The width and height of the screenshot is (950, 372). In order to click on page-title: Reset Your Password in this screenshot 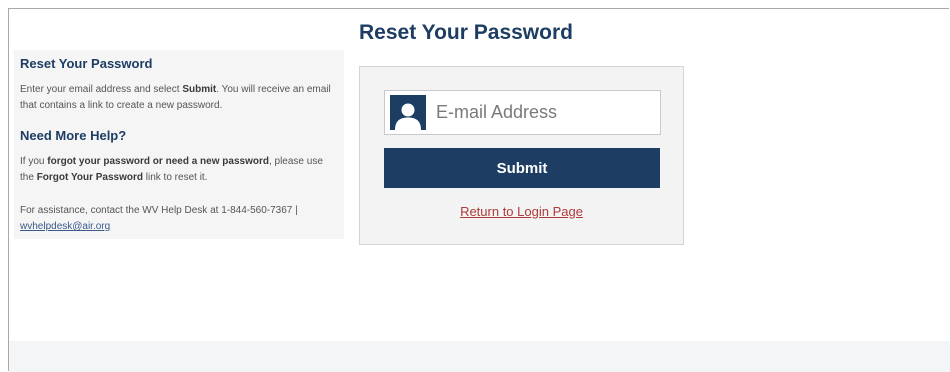, I will do `click(466, 32)`.